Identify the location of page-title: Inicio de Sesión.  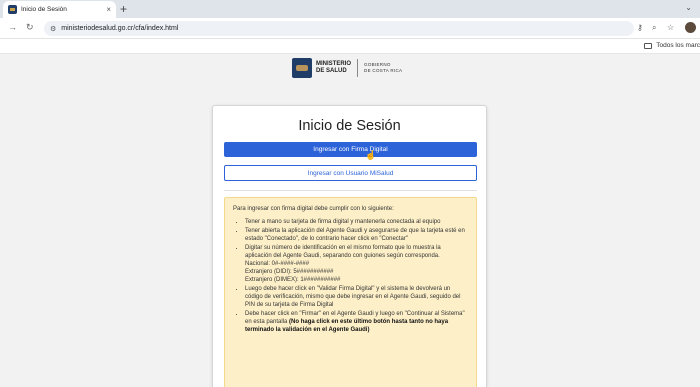
(349, 126).